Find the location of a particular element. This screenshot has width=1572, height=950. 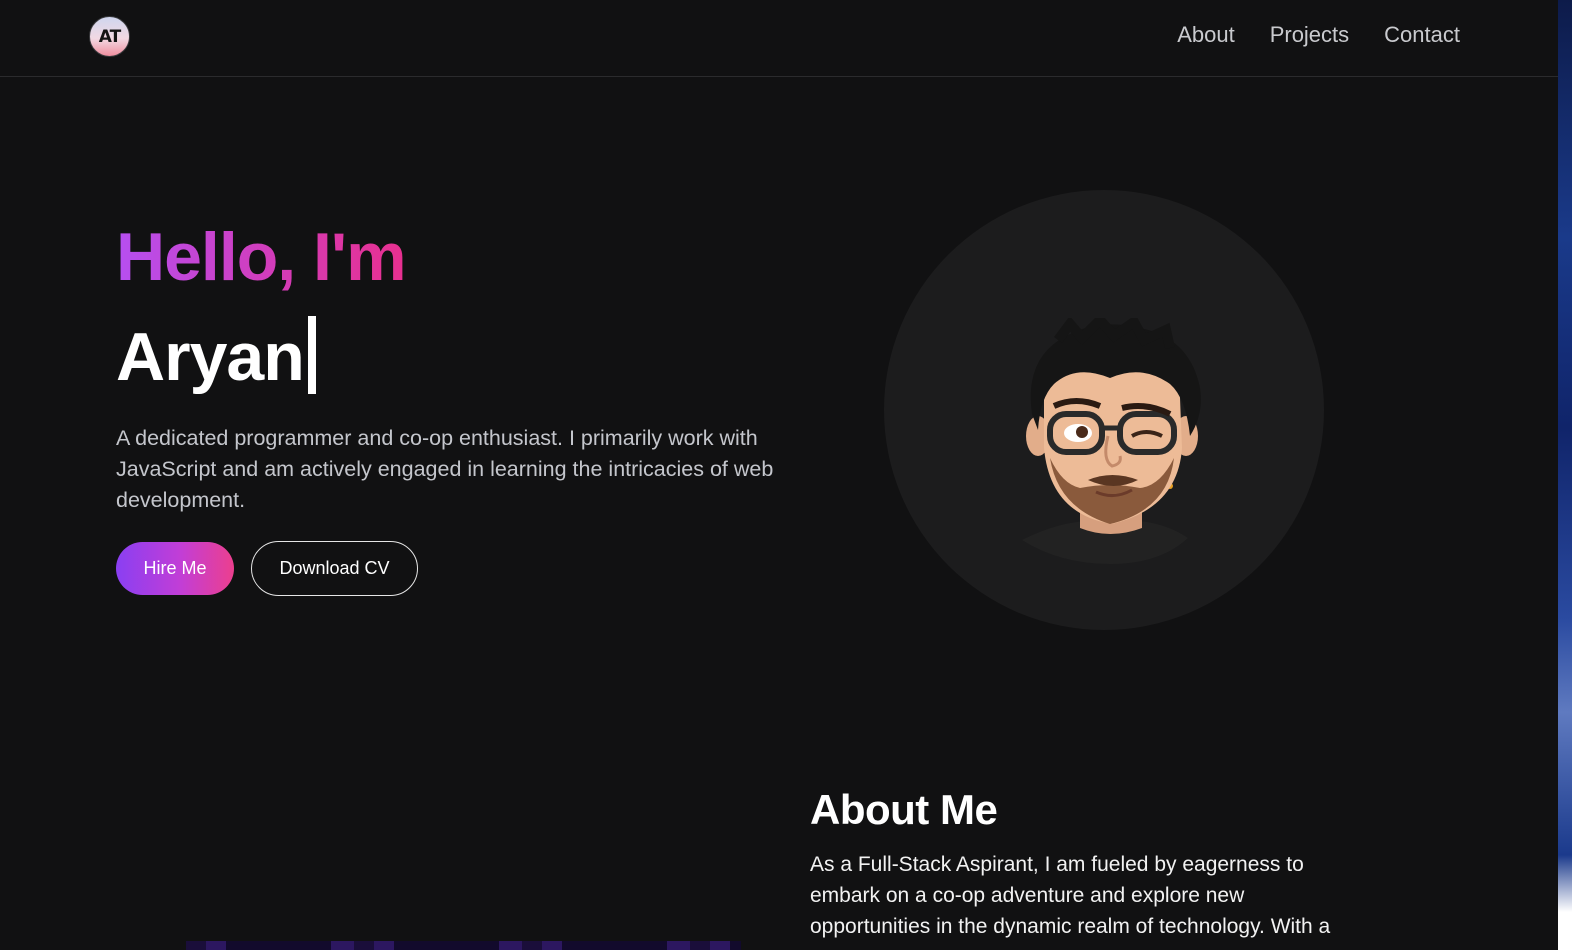

logo: AT is located at coordinates (109, 36).